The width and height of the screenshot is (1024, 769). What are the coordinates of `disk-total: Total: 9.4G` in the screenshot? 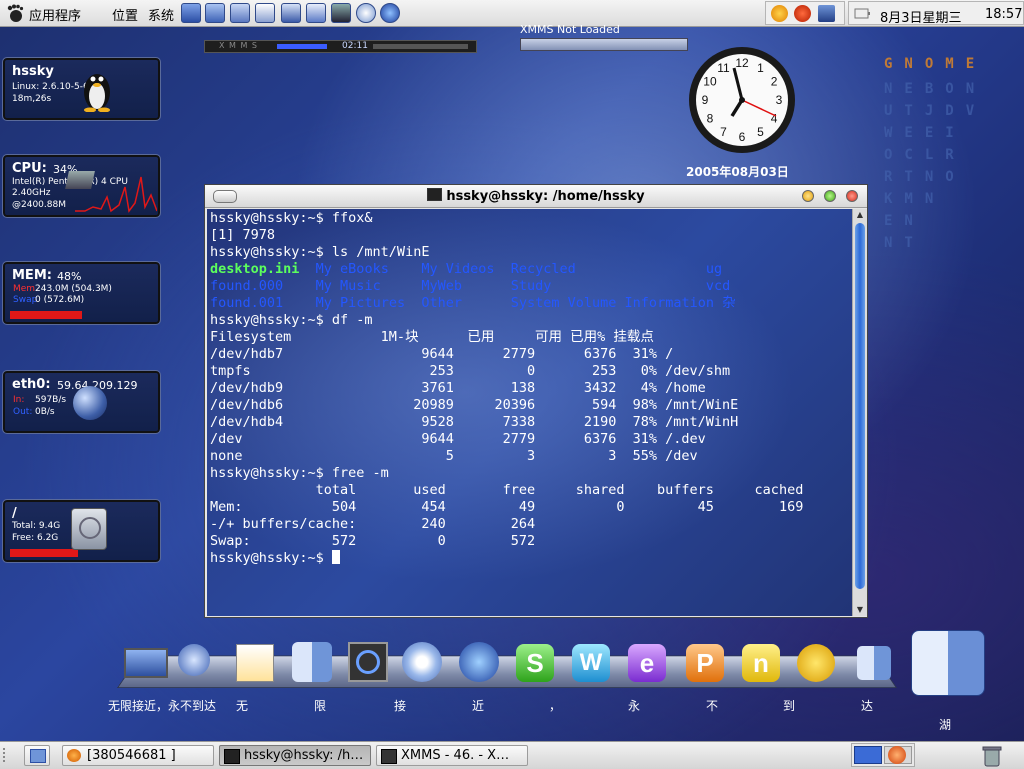 It's located at (36, 526).